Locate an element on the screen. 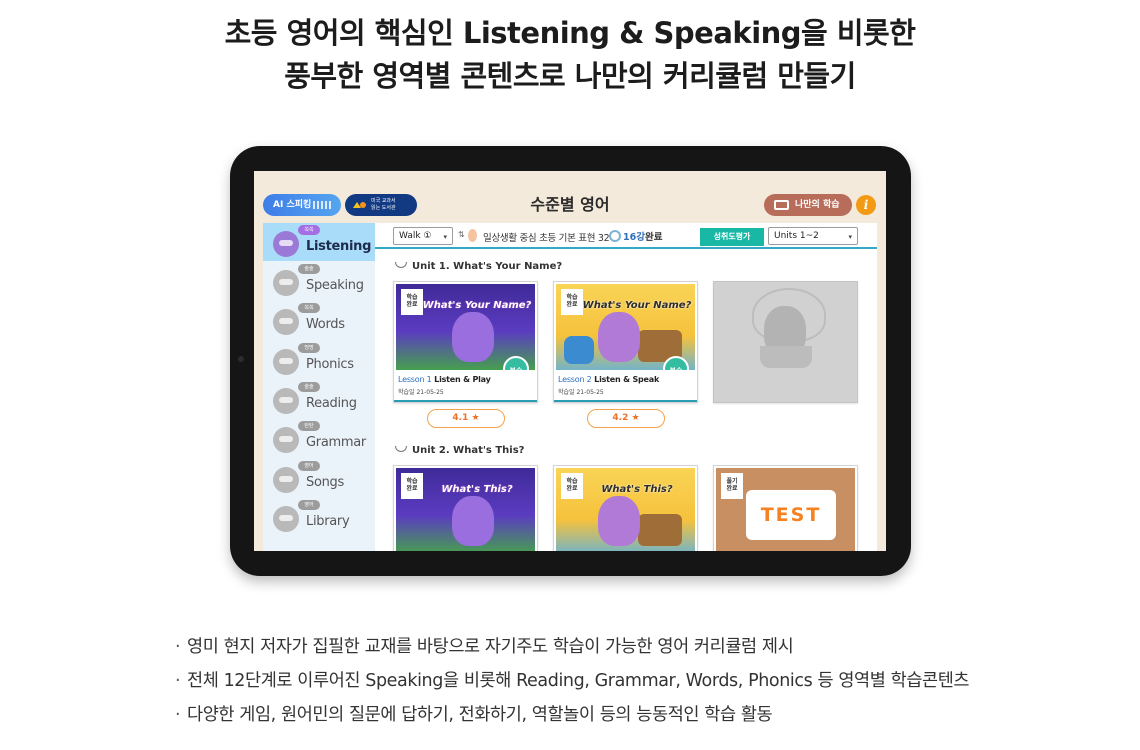  lesson-number: Lesson 2 is located at coordinates (575, 379).